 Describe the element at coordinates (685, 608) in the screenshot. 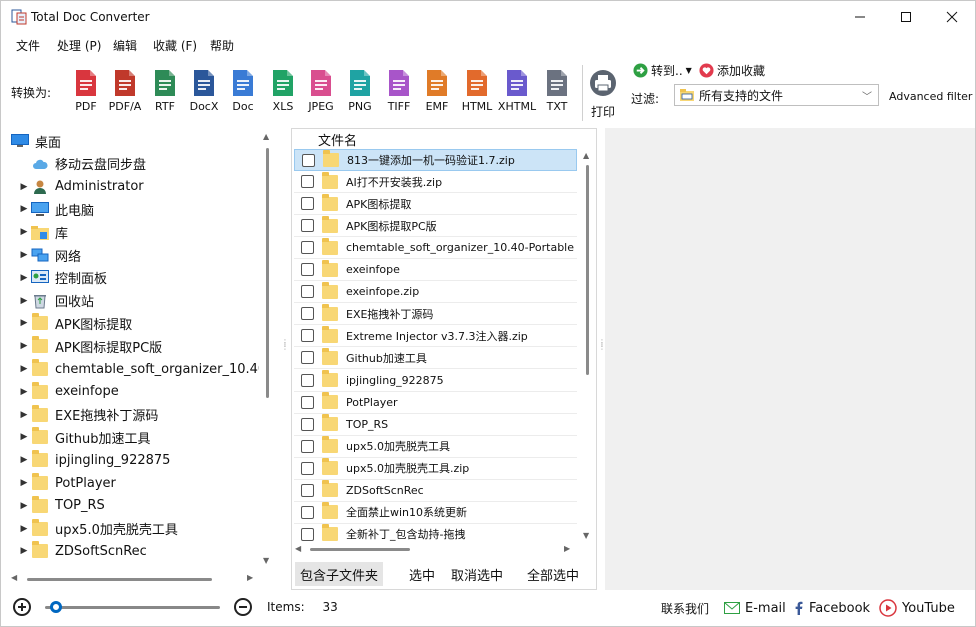

I see `contact-us-link: 联系我们` at that location.